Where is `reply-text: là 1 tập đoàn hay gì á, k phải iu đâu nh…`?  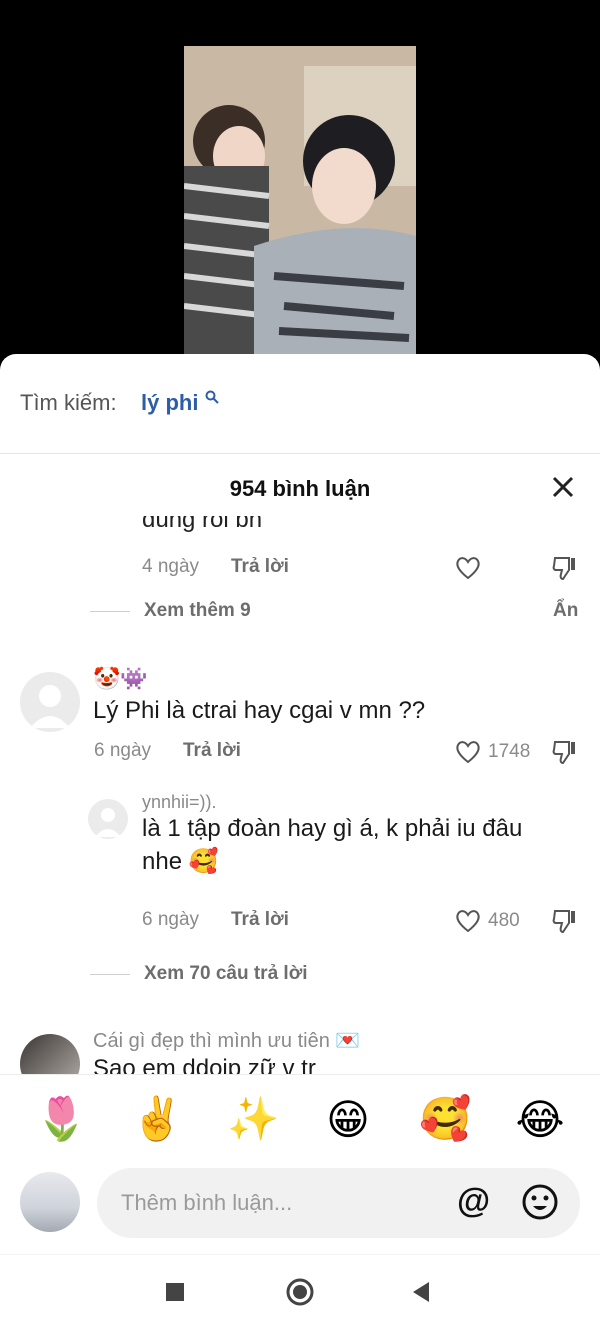 reply-text: là 1 tập đoàn hay gì á, k phải iu đâu nh… is located at coordinates (332, 845).